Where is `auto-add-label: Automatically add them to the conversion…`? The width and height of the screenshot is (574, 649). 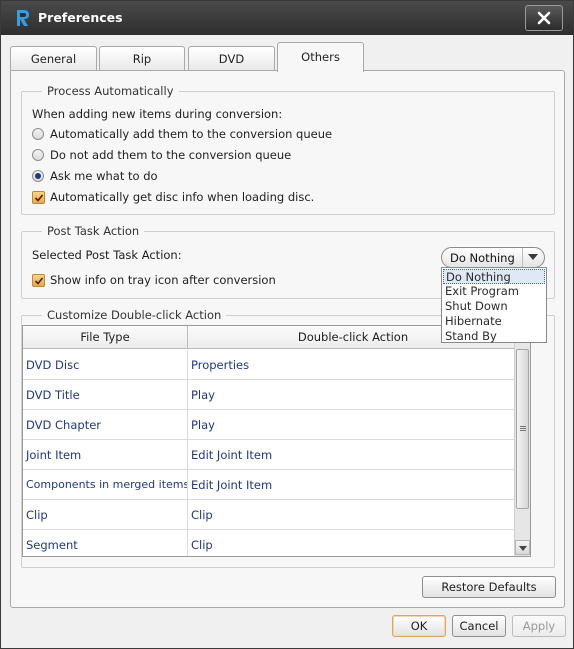 auto-add-label: Automatically add them to the conversion… is located at coordinates (191, 134).